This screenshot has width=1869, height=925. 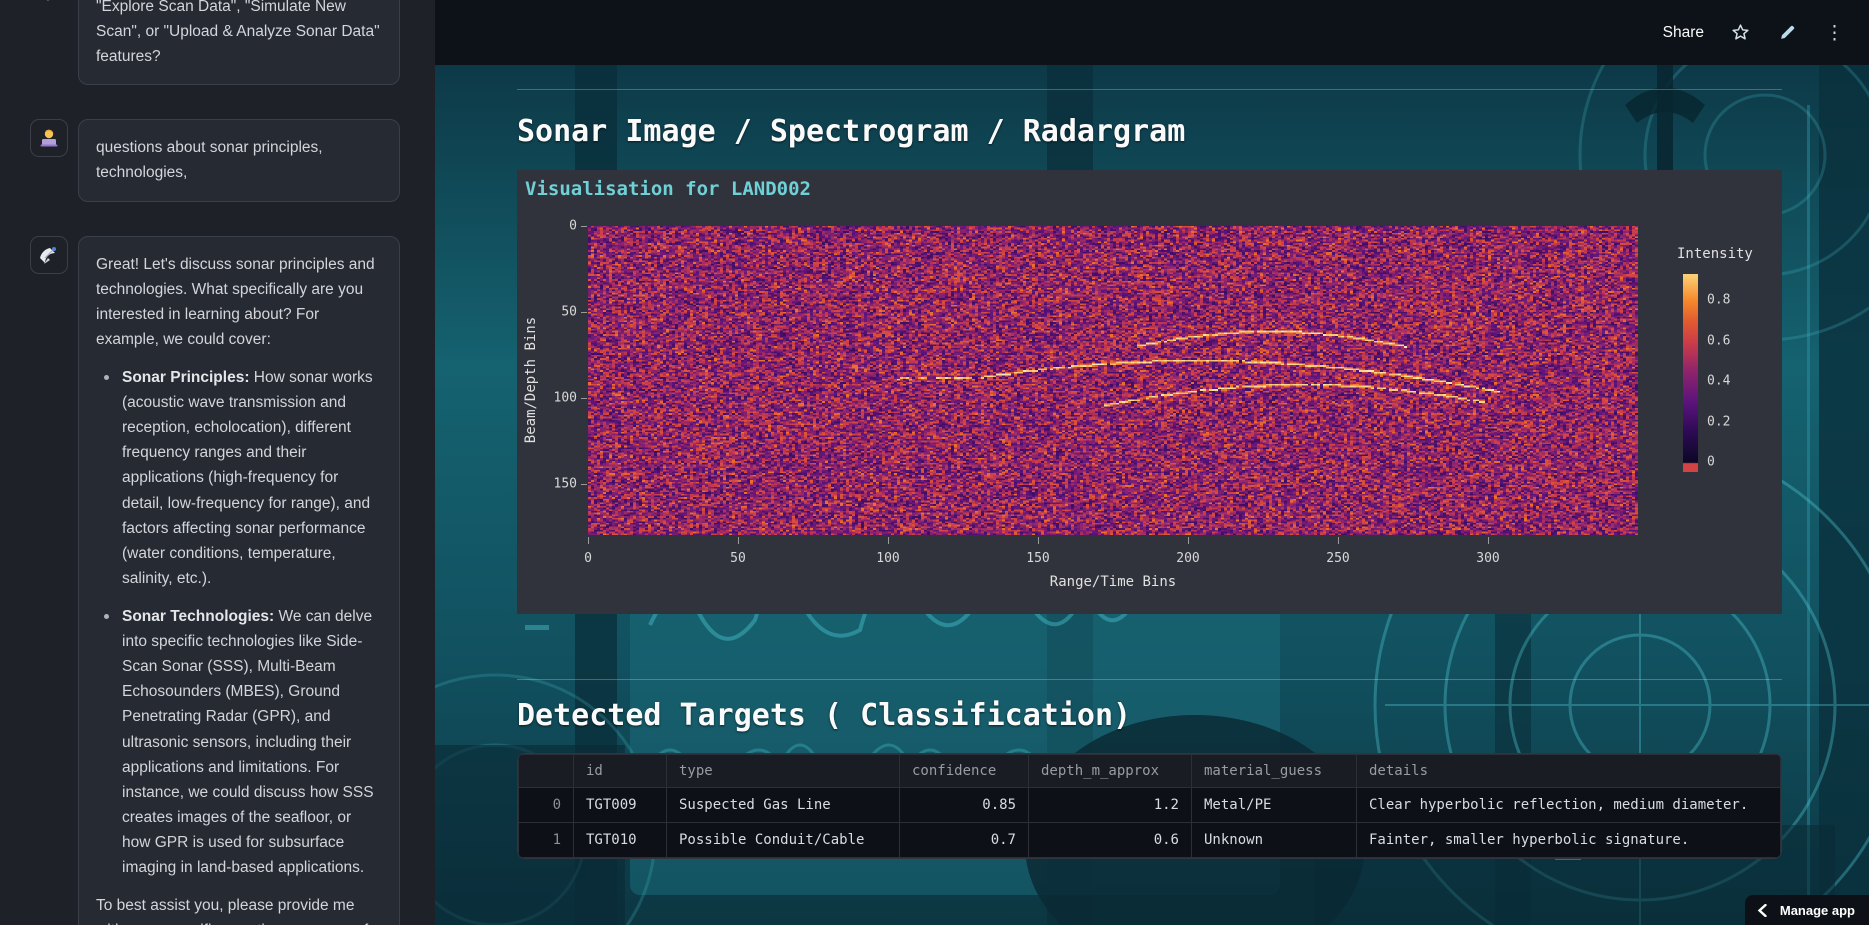 What do you see at coordinates (783, 805) in the screenshot?
I see `cell-type: Suspected Gas Line` at bounding box center [783, 805].